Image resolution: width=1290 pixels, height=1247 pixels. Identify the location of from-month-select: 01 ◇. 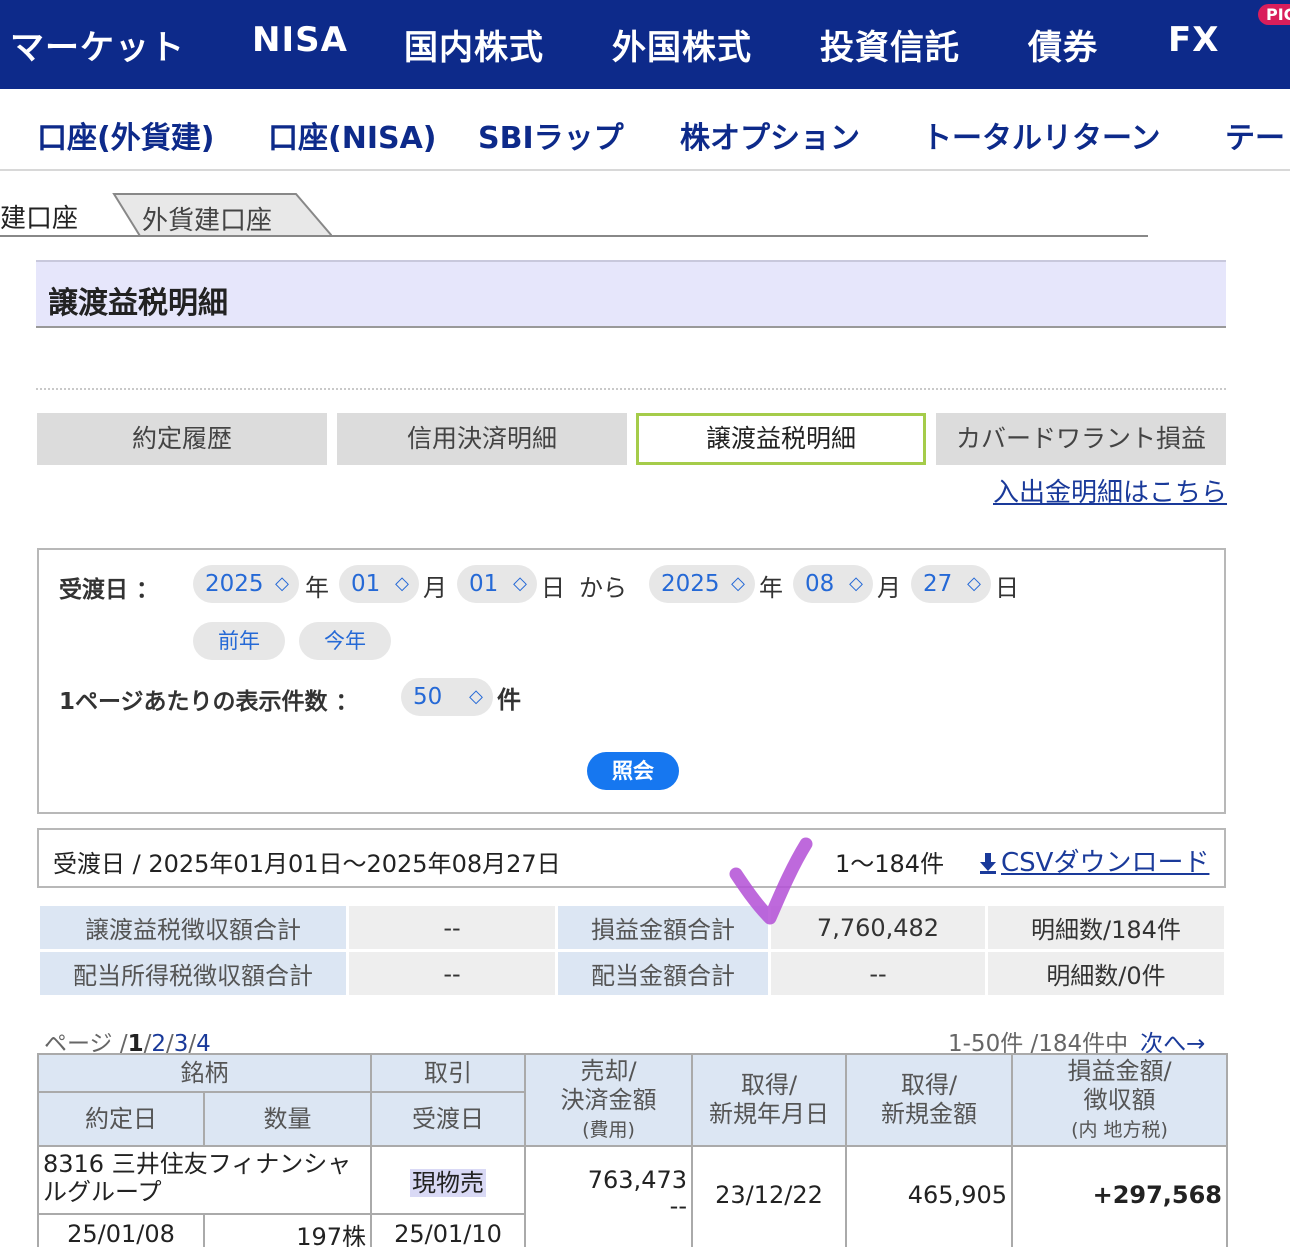
(379, 584).